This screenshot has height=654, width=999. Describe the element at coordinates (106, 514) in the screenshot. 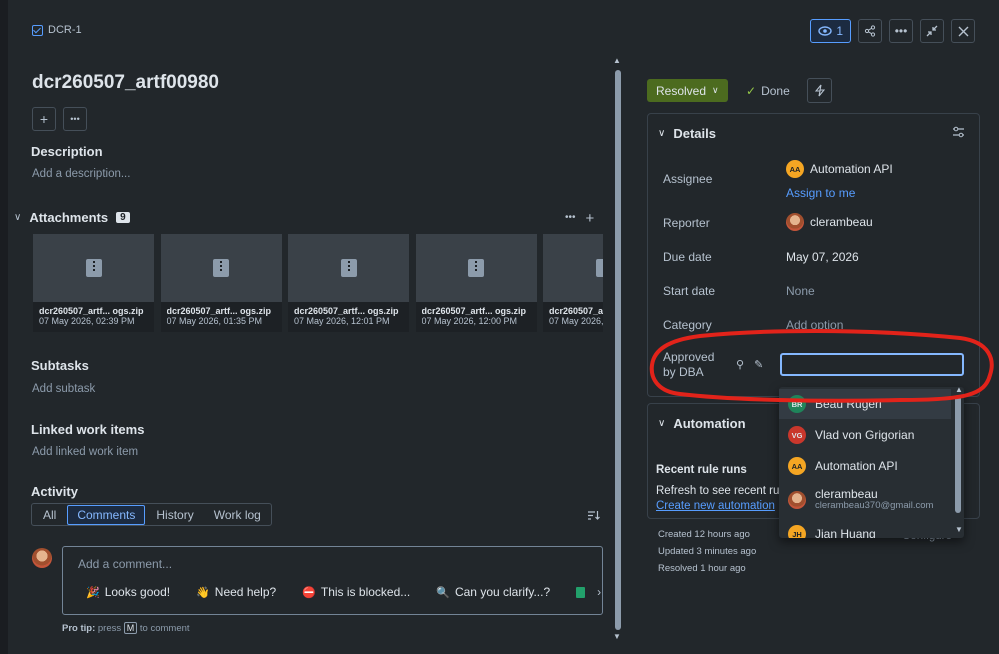

I see `tab-comments: Comments` at that location.